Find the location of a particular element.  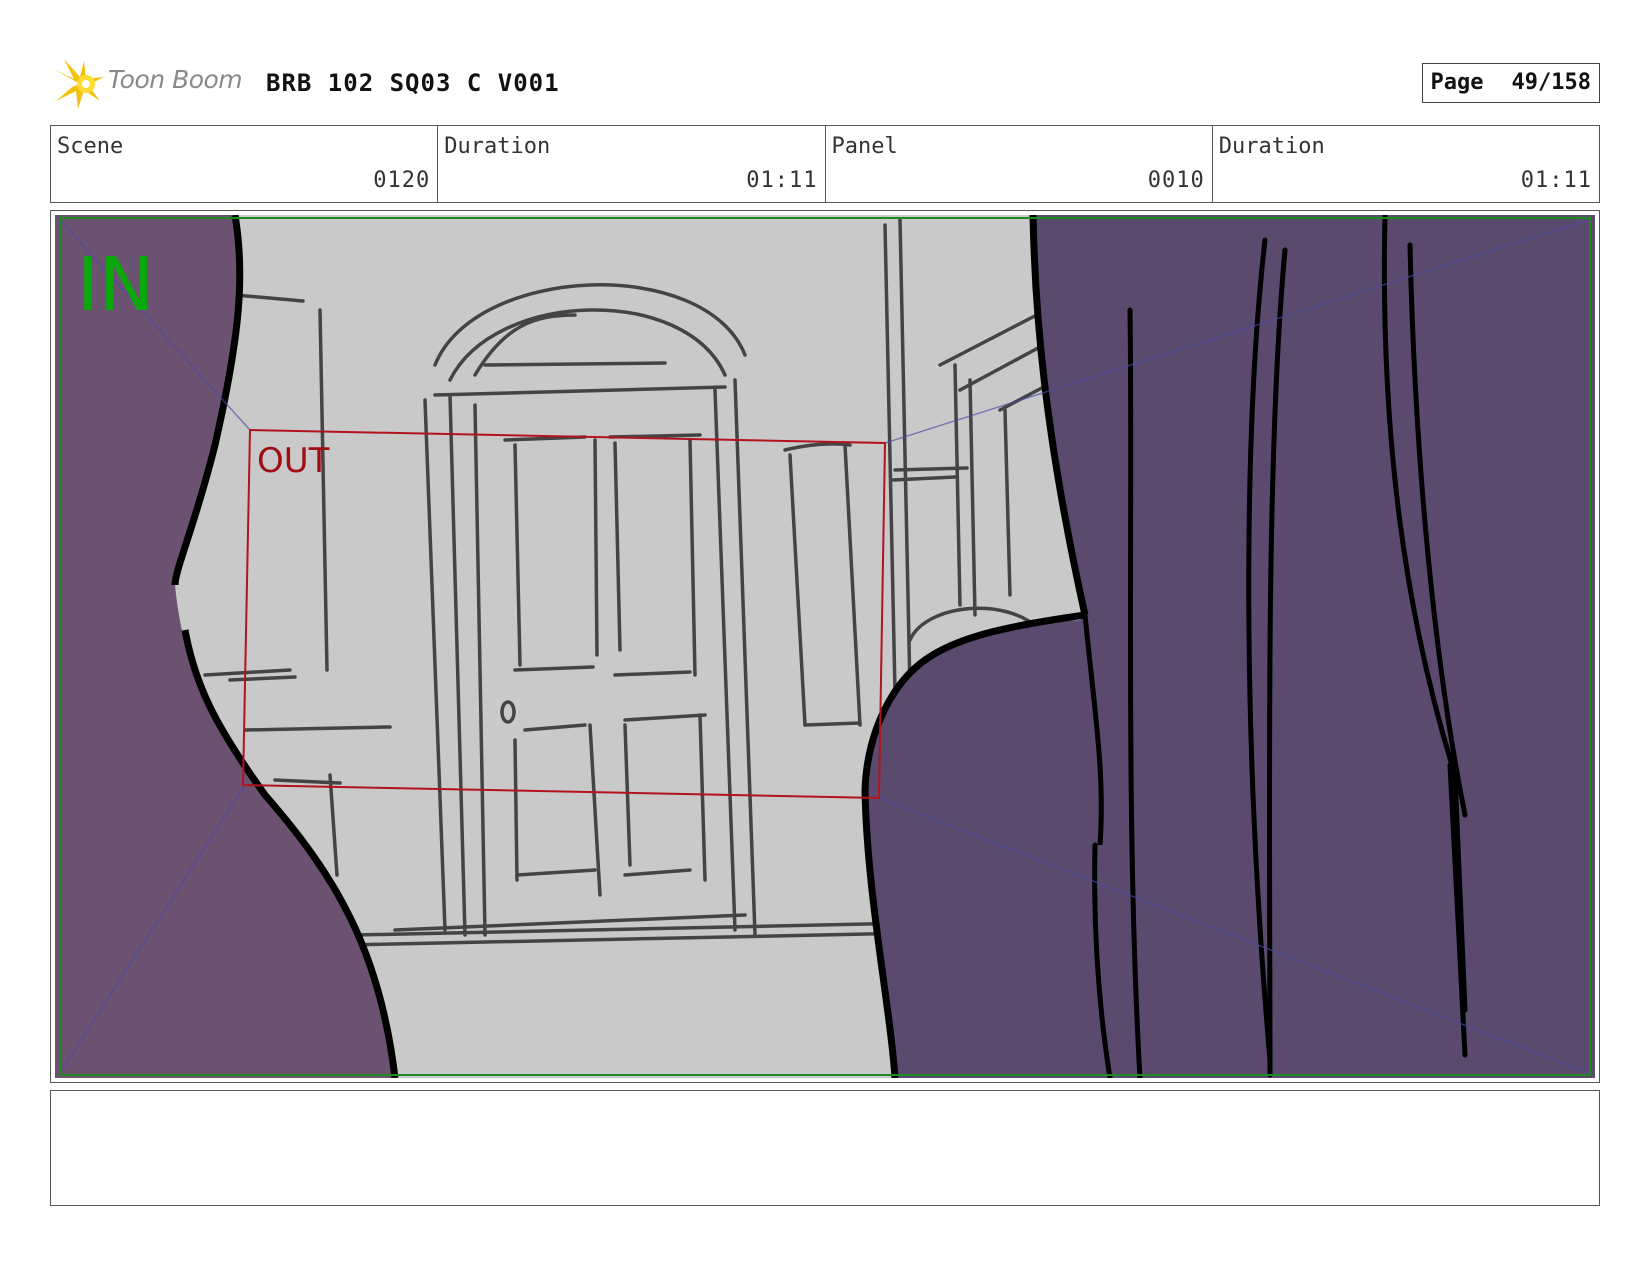

panel-value: 0010 is located at coordinates (1176, 180).